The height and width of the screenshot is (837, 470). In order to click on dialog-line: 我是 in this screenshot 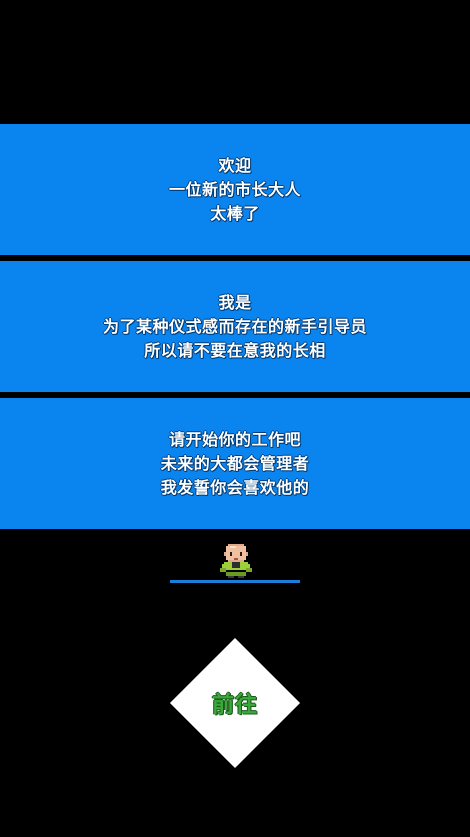, I will do `click(235, 302)`.